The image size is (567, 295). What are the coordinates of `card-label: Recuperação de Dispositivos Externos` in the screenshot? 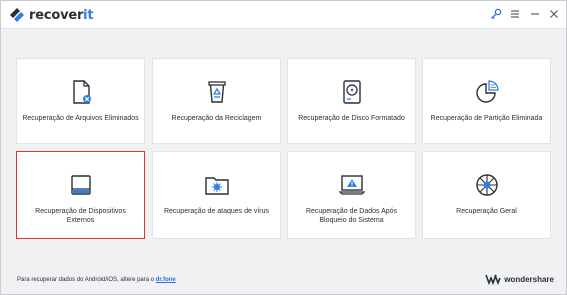 It's located at (80, 216).